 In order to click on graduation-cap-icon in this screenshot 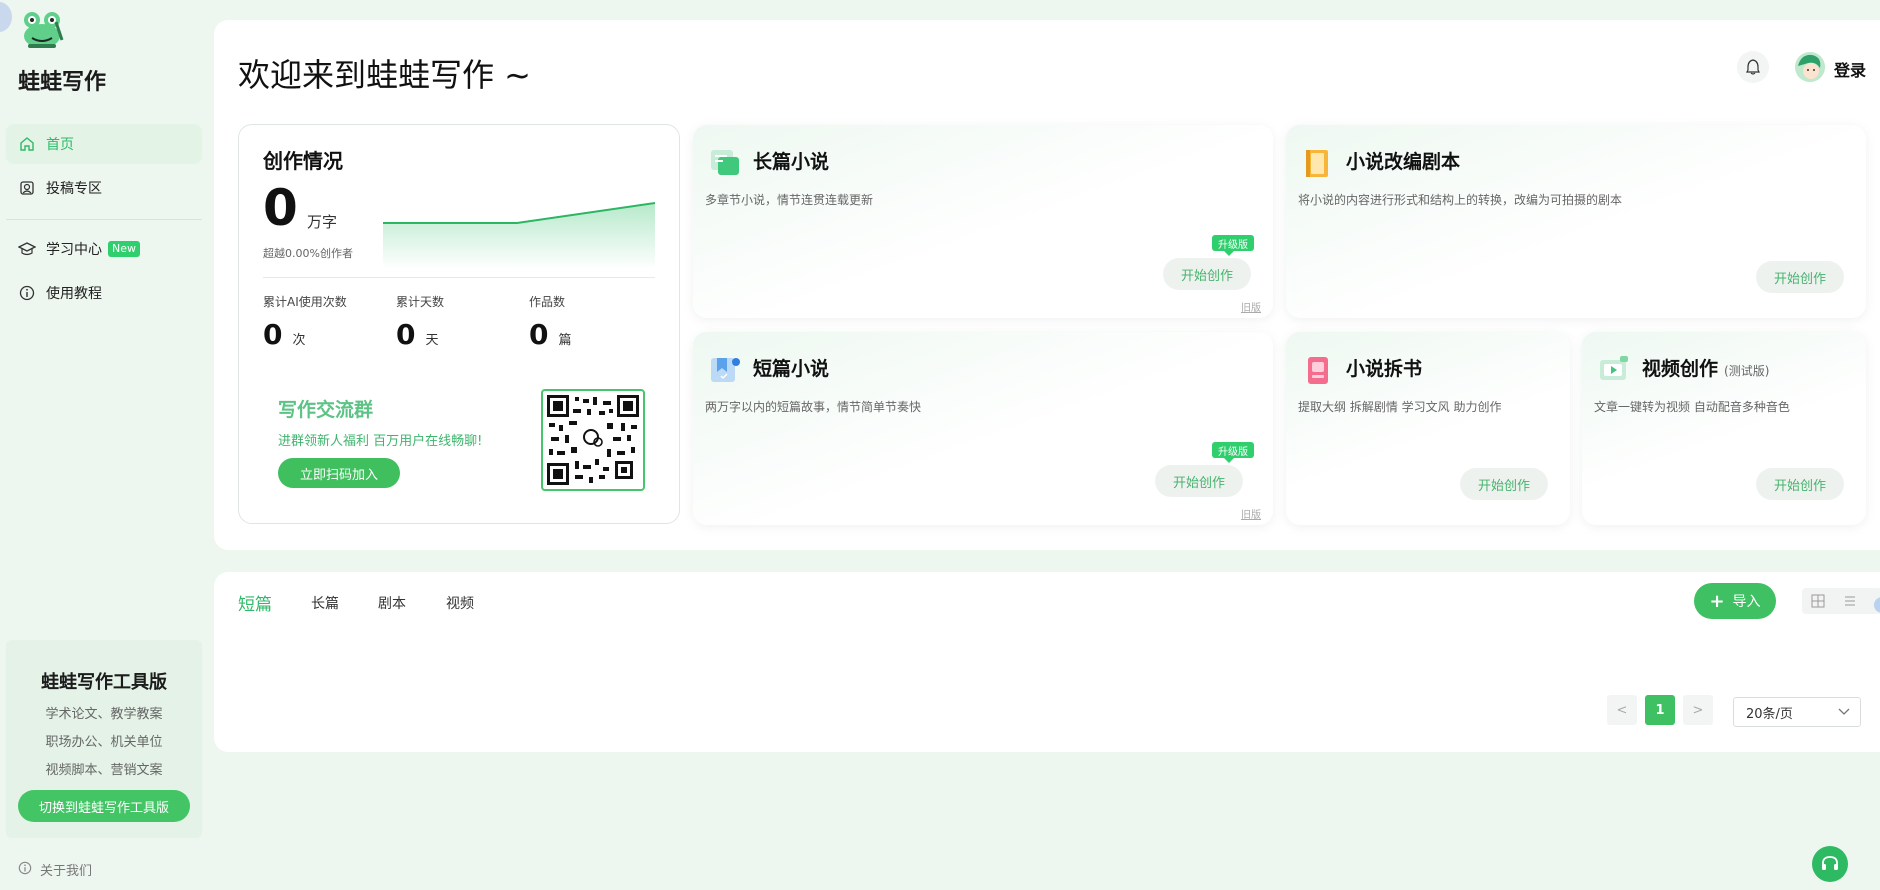, I will do `click(27, 249)`.